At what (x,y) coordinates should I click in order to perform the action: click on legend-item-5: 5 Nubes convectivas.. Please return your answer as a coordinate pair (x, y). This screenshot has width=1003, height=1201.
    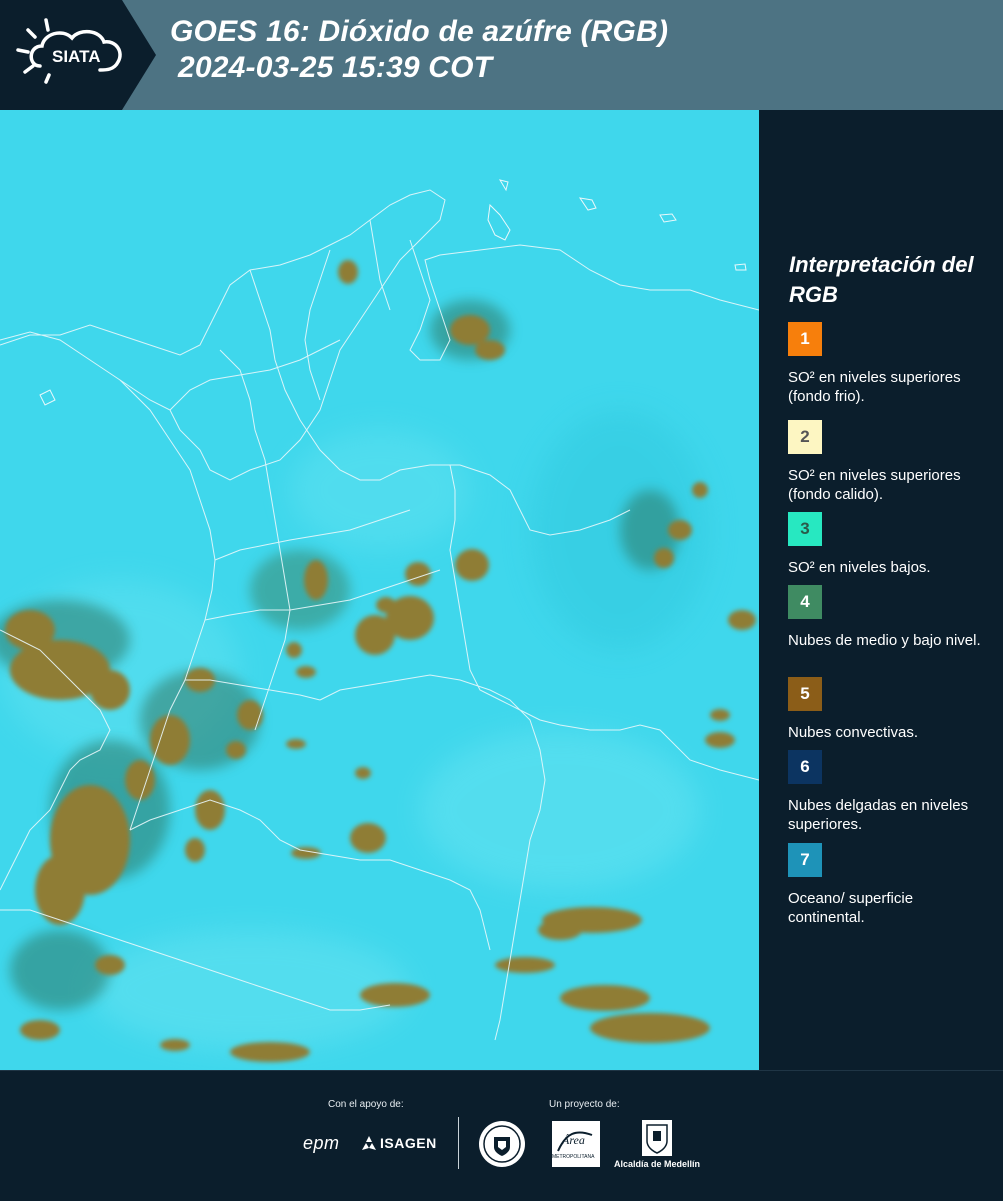
    Looking at the image, I should click on (890, 709).